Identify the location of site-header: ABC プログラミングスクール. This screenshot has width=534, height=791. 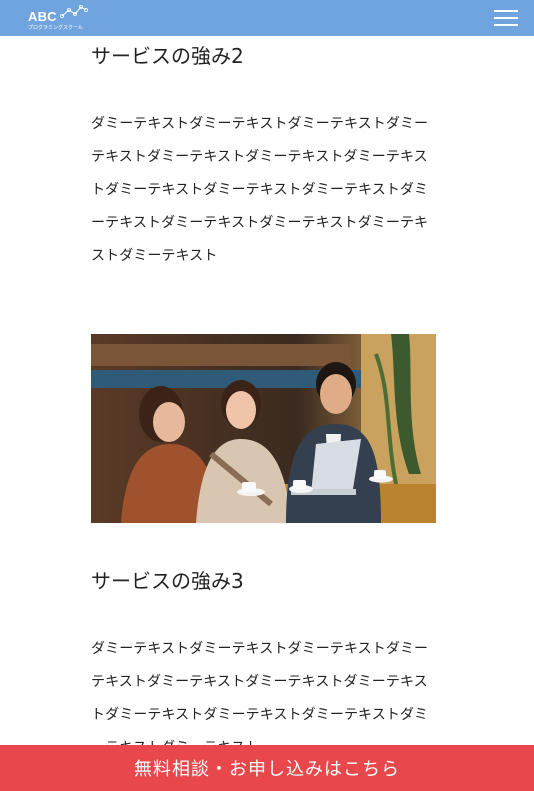
(267, 18).